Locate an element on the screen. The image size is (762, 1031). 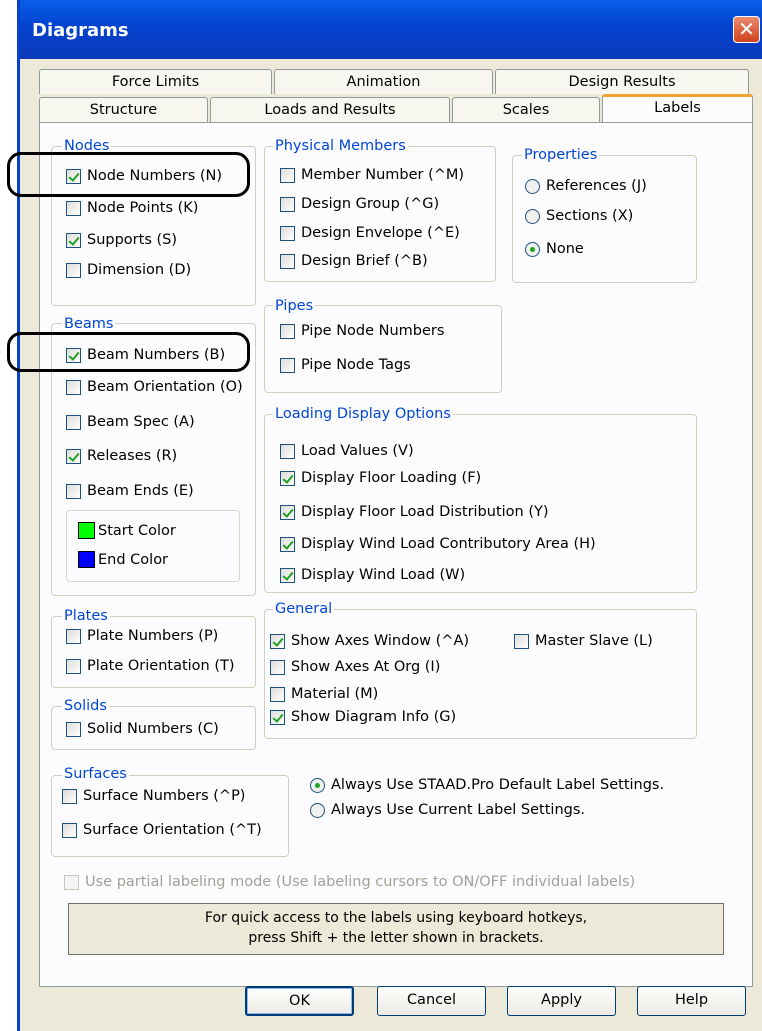
dialog-title: Diagrams is located at coordinates (80, 30).